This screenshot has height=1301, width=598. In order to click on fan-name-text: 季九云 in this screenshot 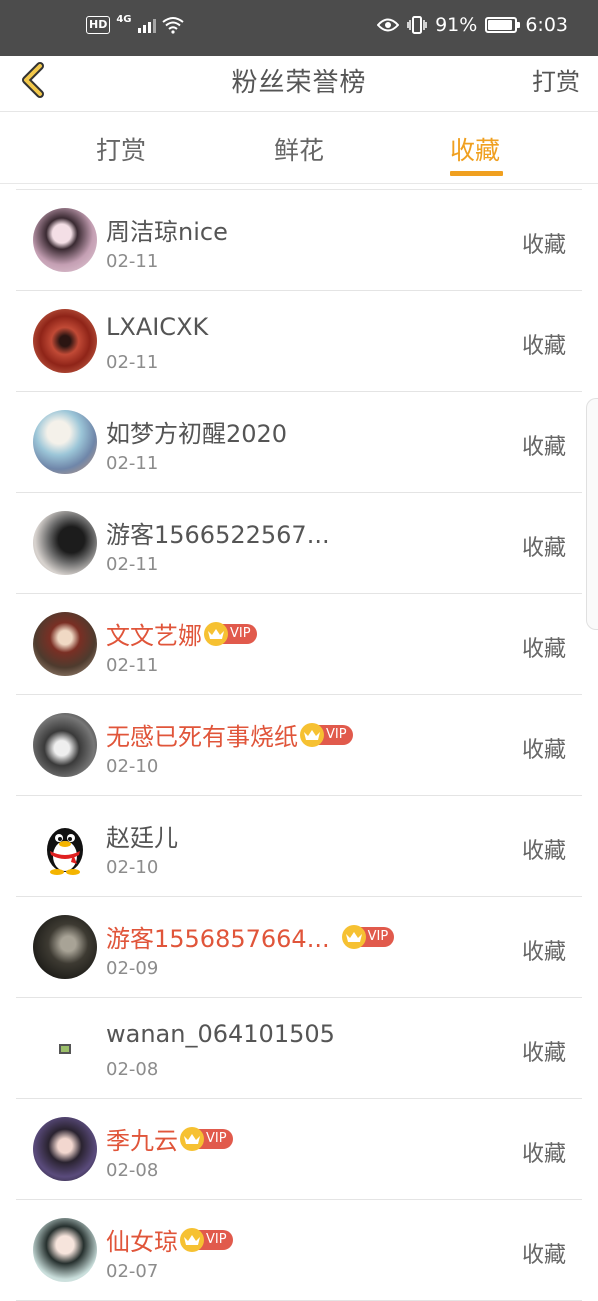, I will do `click(142, 1141)`.